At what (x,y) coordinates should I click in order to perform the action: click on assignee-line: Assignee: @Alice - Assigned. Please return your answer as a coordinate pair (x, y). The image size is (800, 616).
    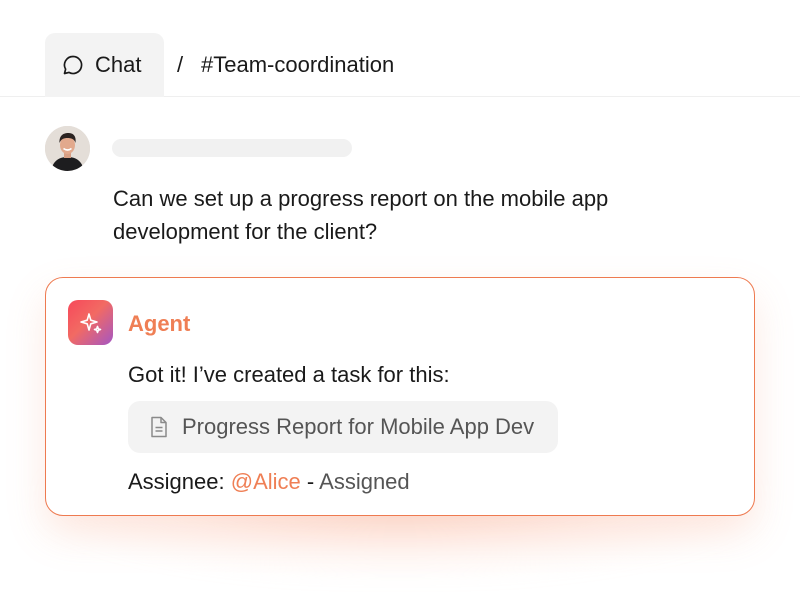
    Looking at the image, I should click on (269, 482).